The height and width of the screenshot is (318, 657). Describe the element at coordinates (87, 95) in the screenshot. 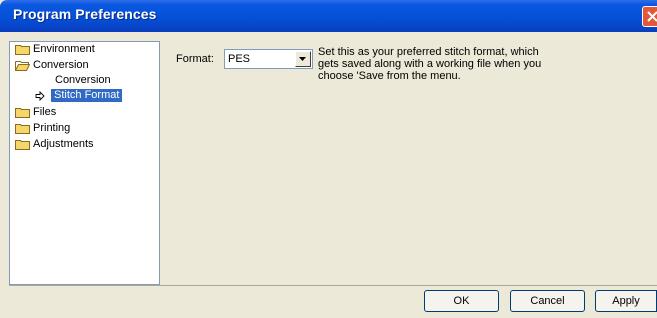

I see `tree-item-label: Stitch Format` at that location.